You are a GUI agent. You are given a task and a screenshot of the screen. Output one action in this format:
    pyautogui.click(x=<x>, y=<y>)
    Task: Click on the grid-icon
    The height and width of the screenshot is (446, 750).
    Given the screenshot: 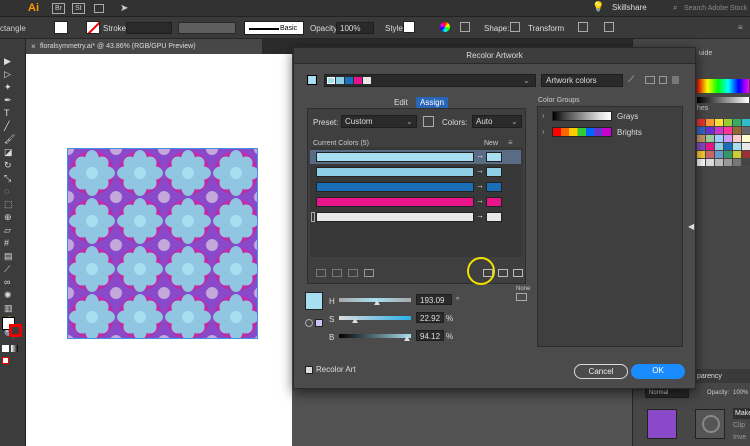 What is the action you would take?
    pyautogui.click(x=99, y=8)
    